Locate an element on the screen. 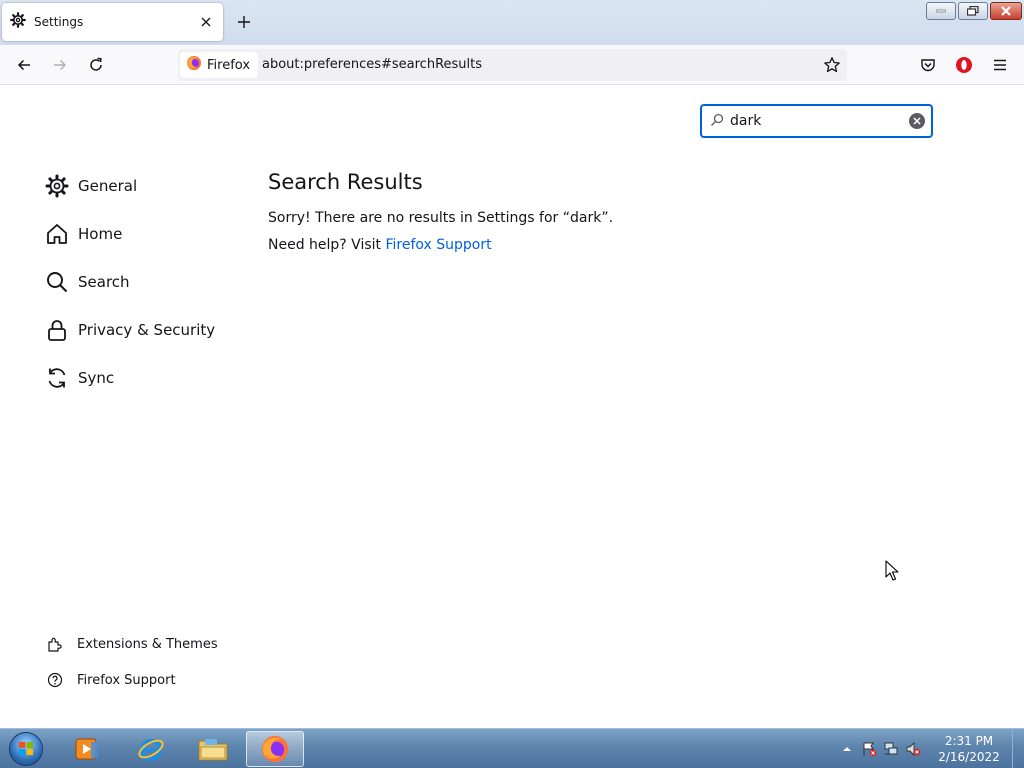 This screenshot has width=1024, height=768. opera-extension-icon is located at coordinates (964, 65).